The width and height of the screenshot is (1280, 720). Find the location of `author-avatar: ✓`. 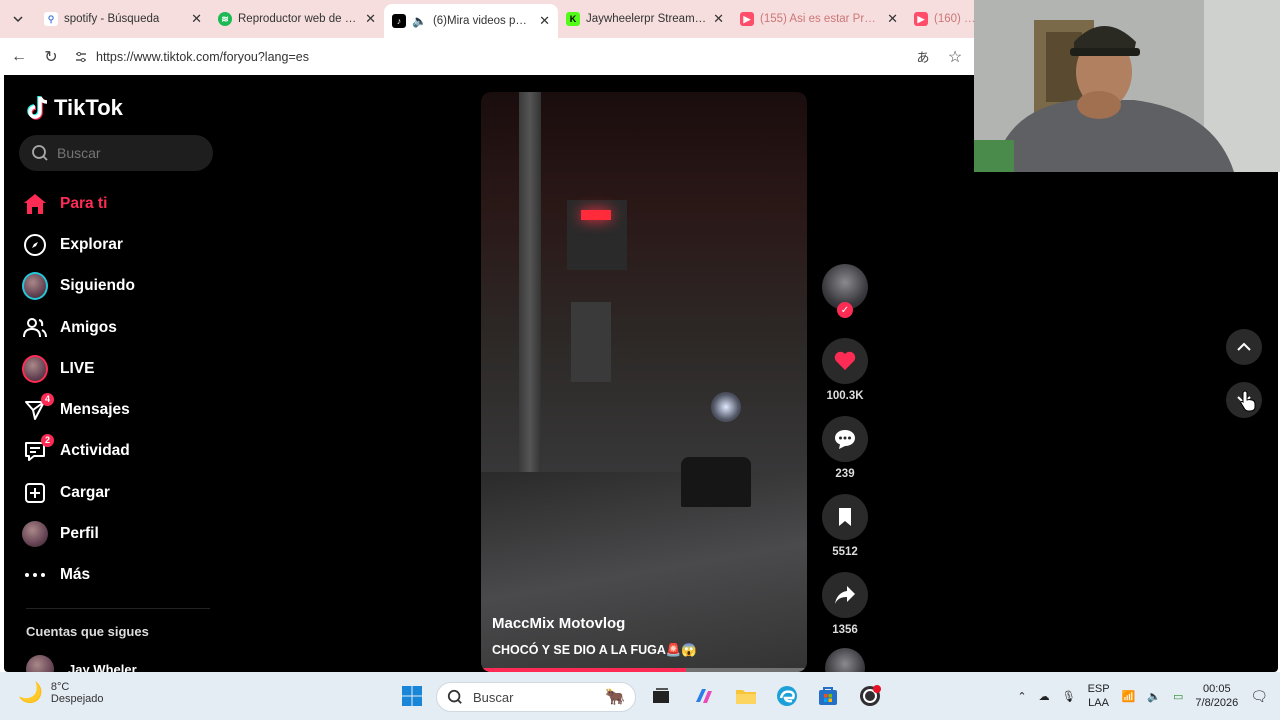

author-avatar: ✓ is located at coordinates (845, 291).